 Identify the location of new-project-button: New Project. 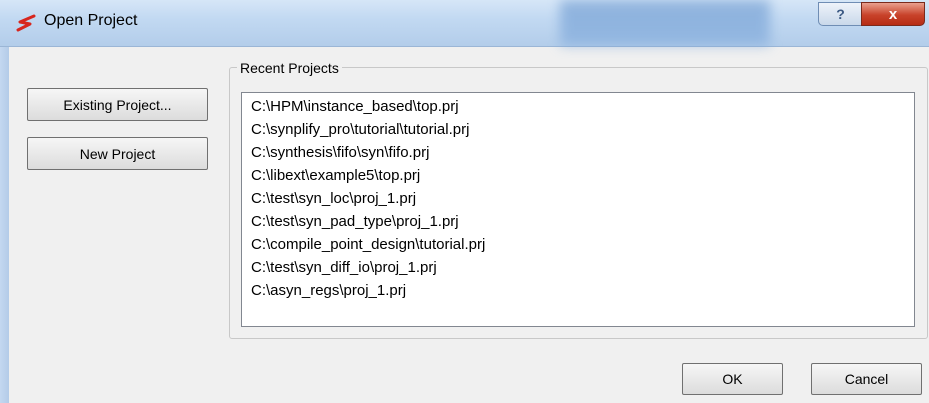
(117, 153).